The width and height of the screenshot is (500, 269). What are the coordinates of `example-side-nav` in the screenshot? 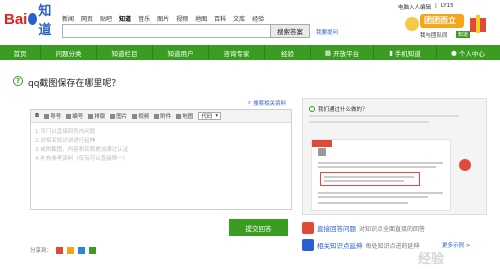 It's located at (467, 175).